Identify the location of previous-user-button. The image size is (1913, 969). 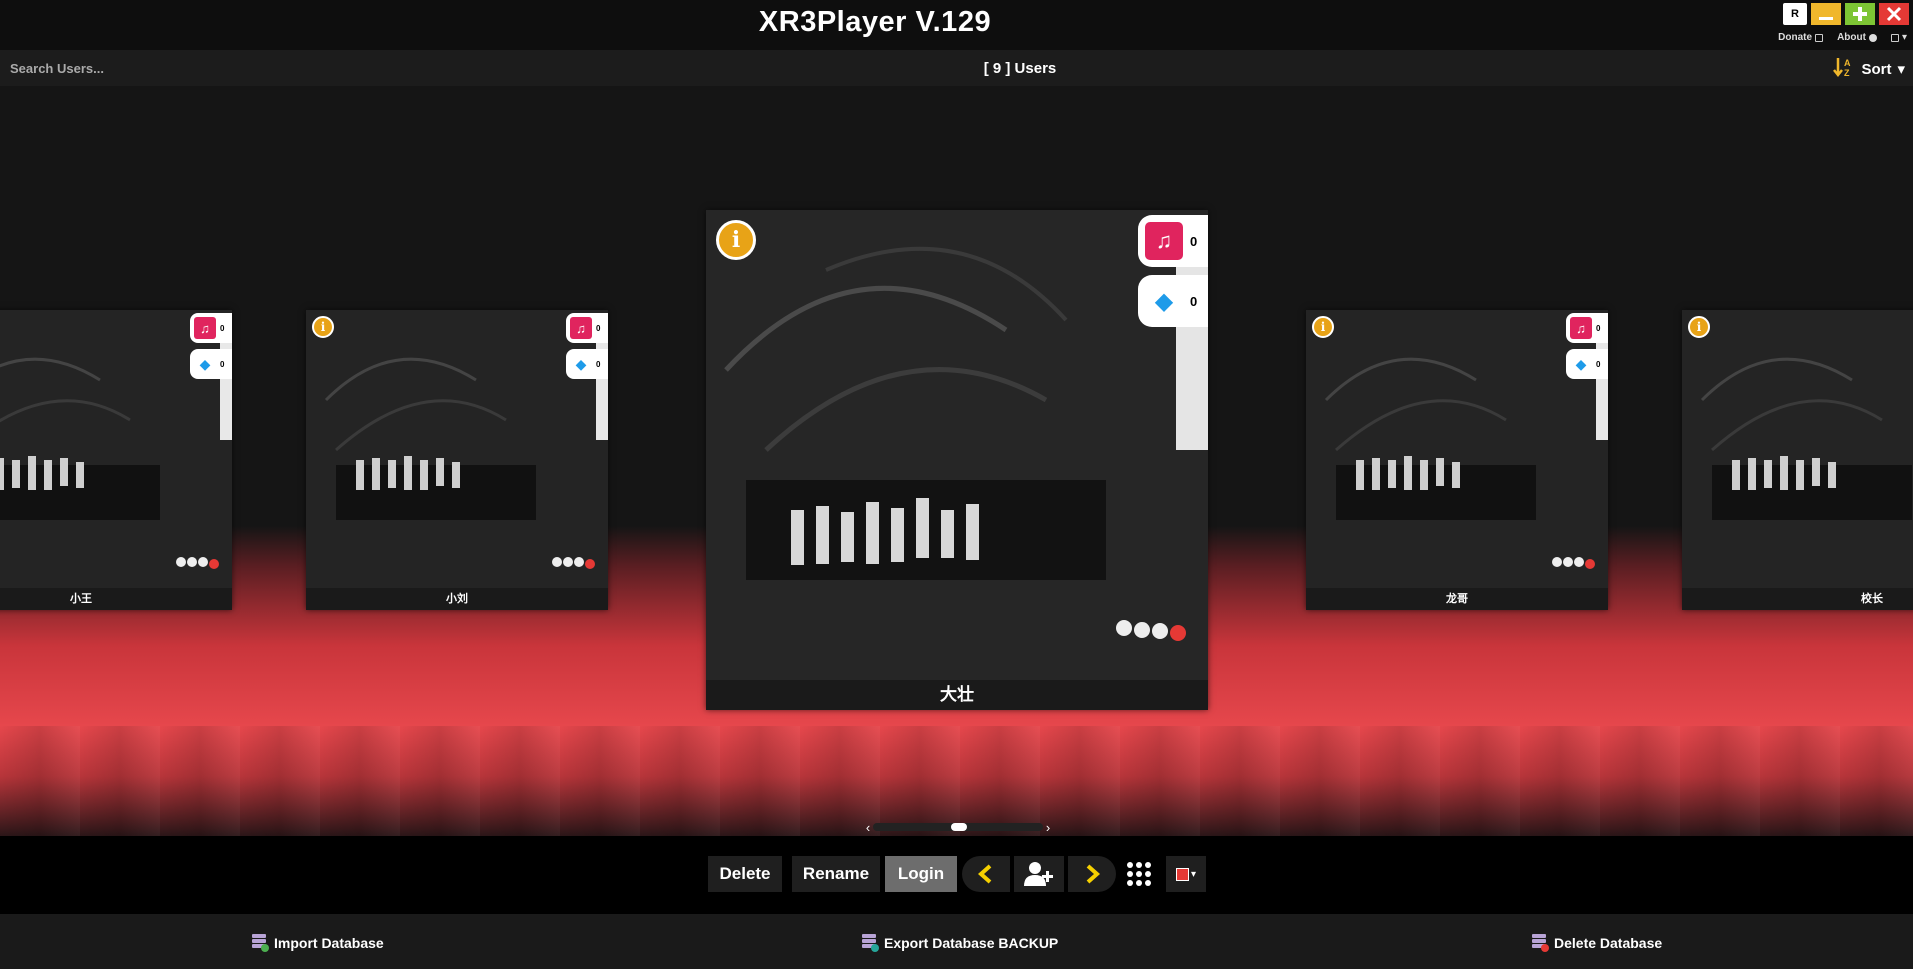
(986, 874).